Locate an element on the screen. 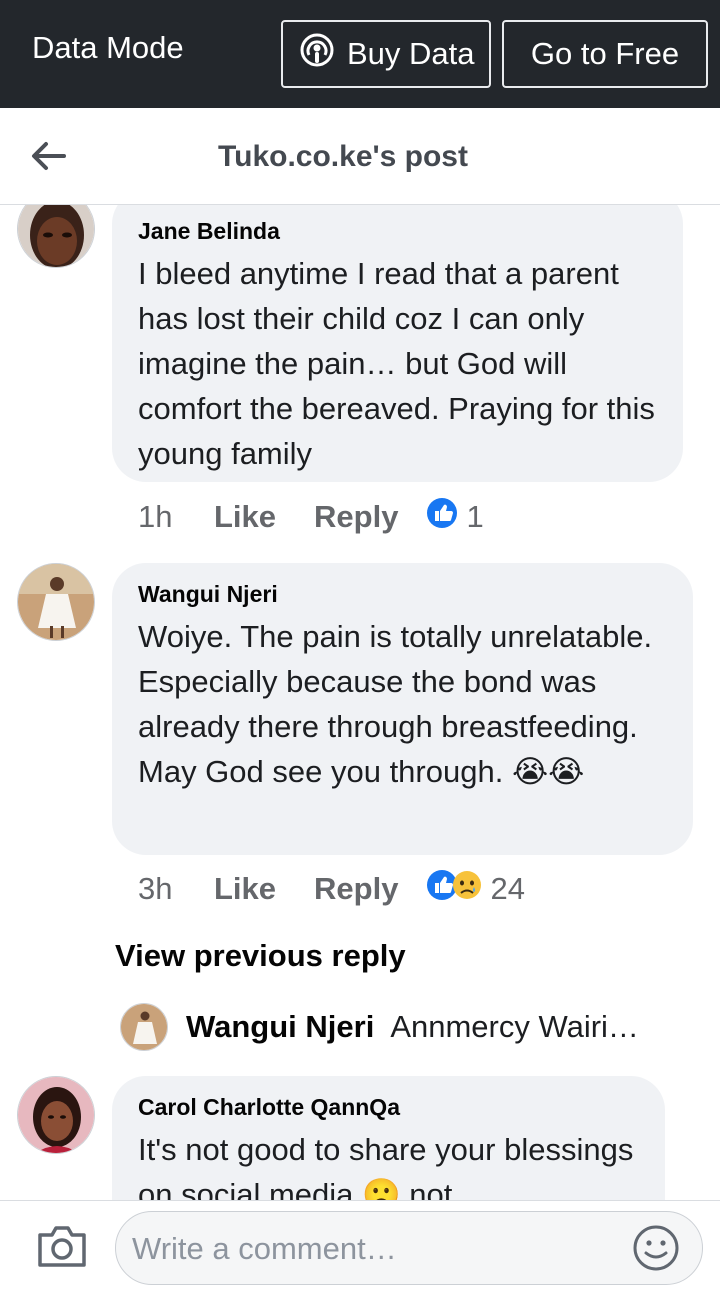 This screenshot has height=1293, width=720. comment-input is located at coordinates (377, 1249).